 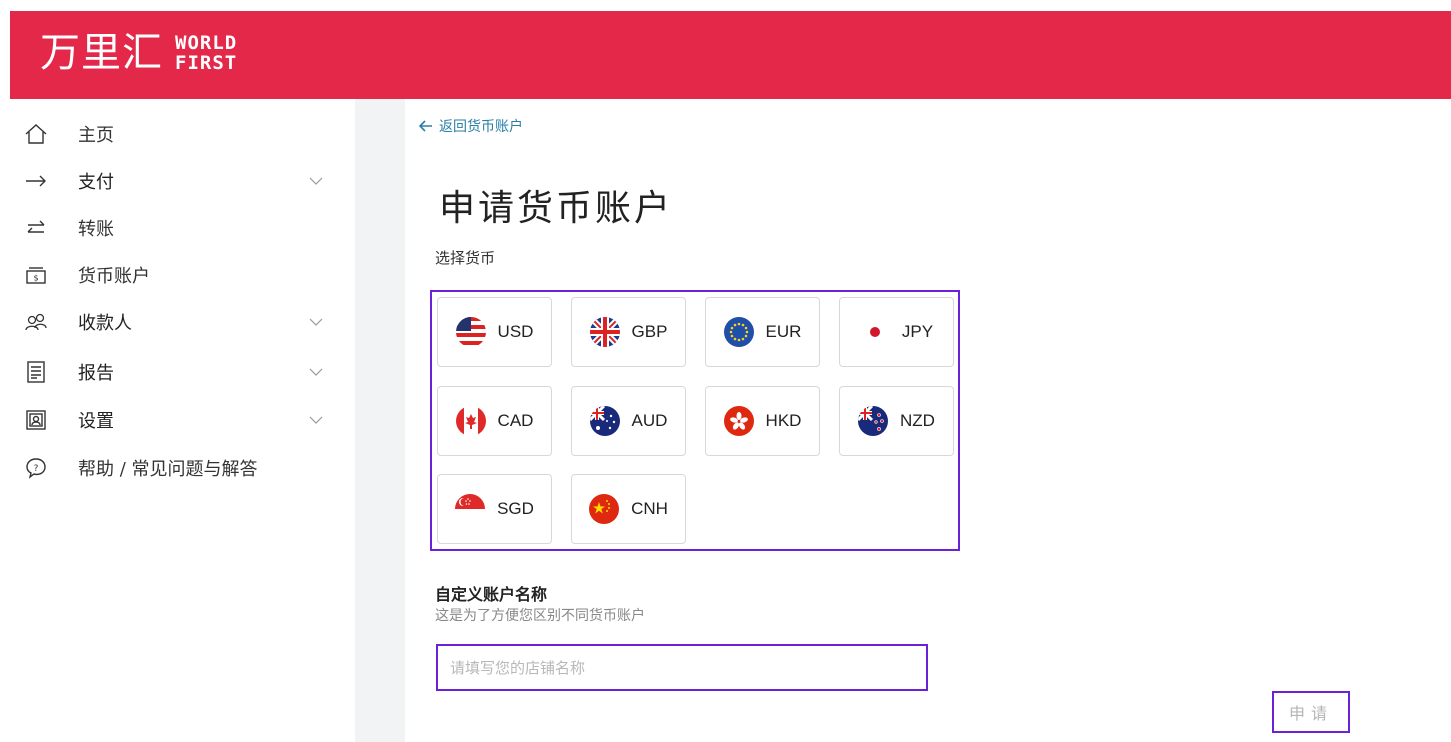 What do you see at coordinates (96, 373) in the screenshot?
I see `sidebar-item-label: 报告` at bounding box center [96, 373].